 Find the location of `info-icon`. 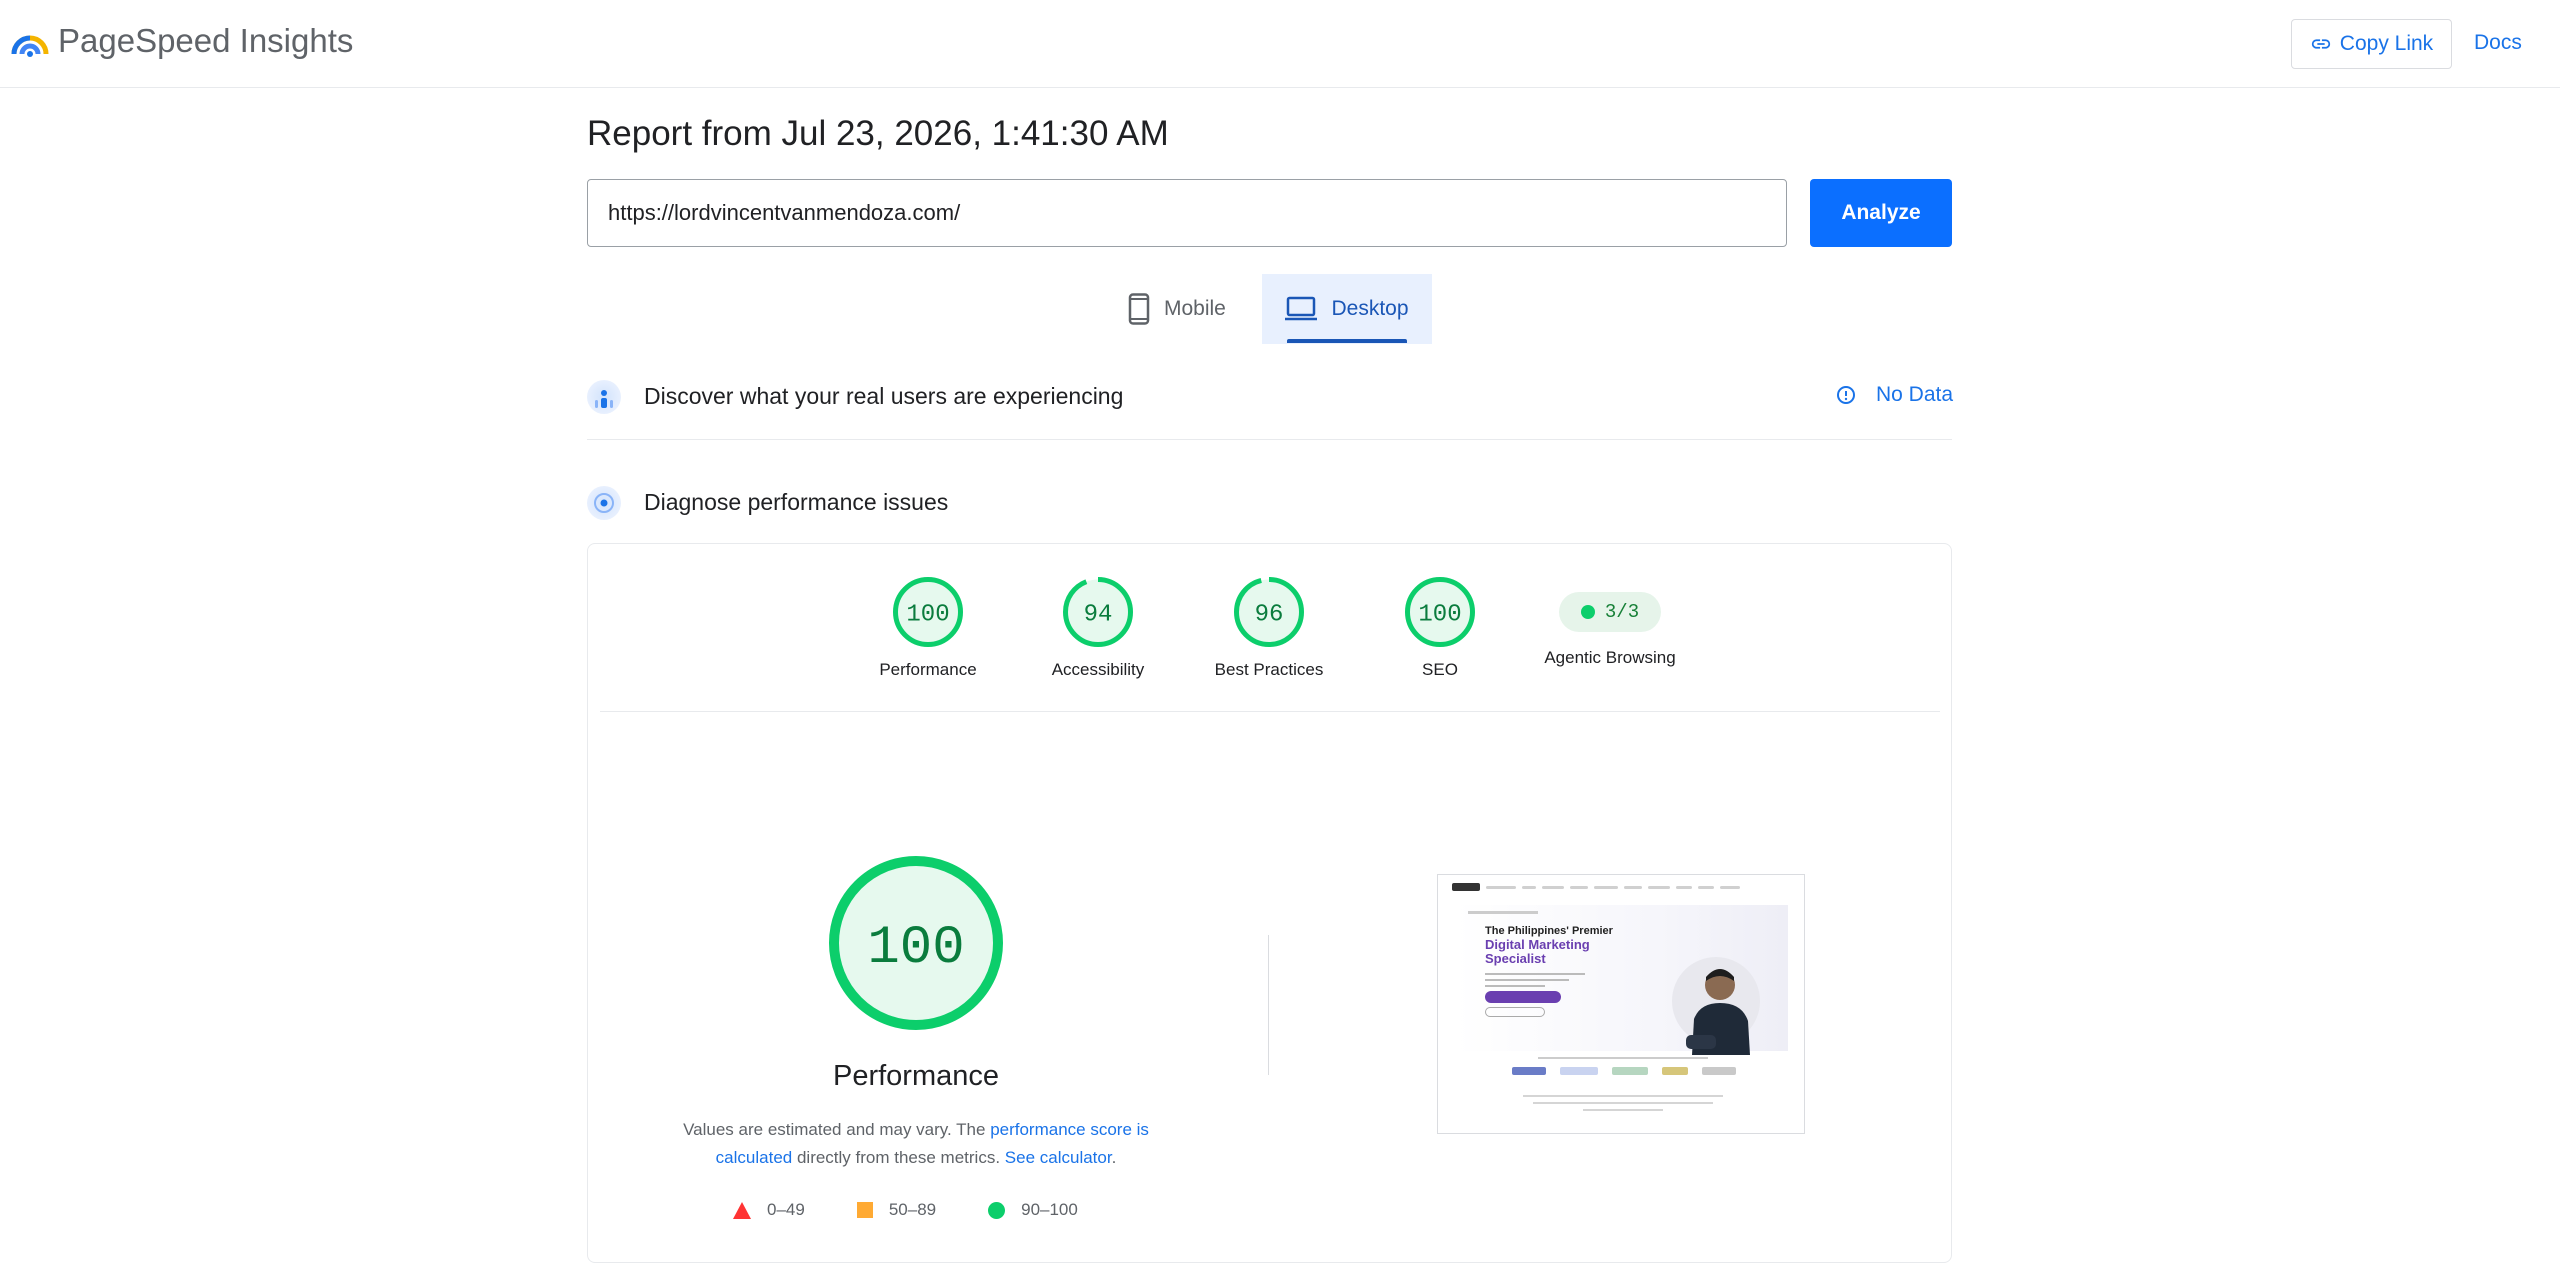

info-icon is located at coordinates (1846, 395).